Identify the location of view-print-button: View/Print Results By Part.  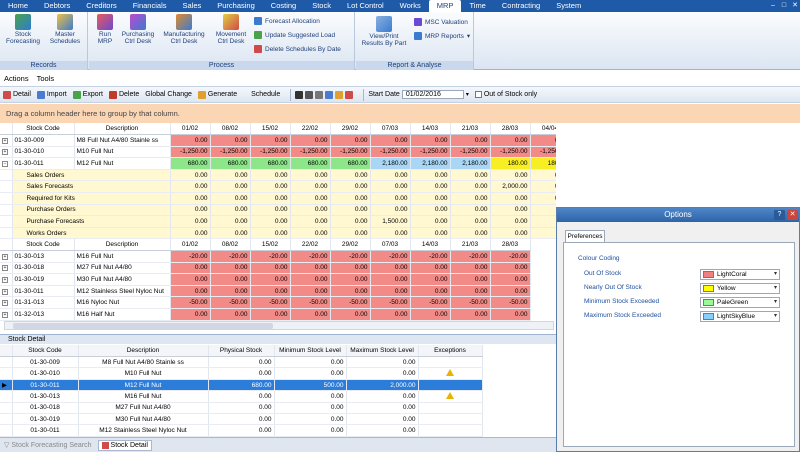
(384, 31).